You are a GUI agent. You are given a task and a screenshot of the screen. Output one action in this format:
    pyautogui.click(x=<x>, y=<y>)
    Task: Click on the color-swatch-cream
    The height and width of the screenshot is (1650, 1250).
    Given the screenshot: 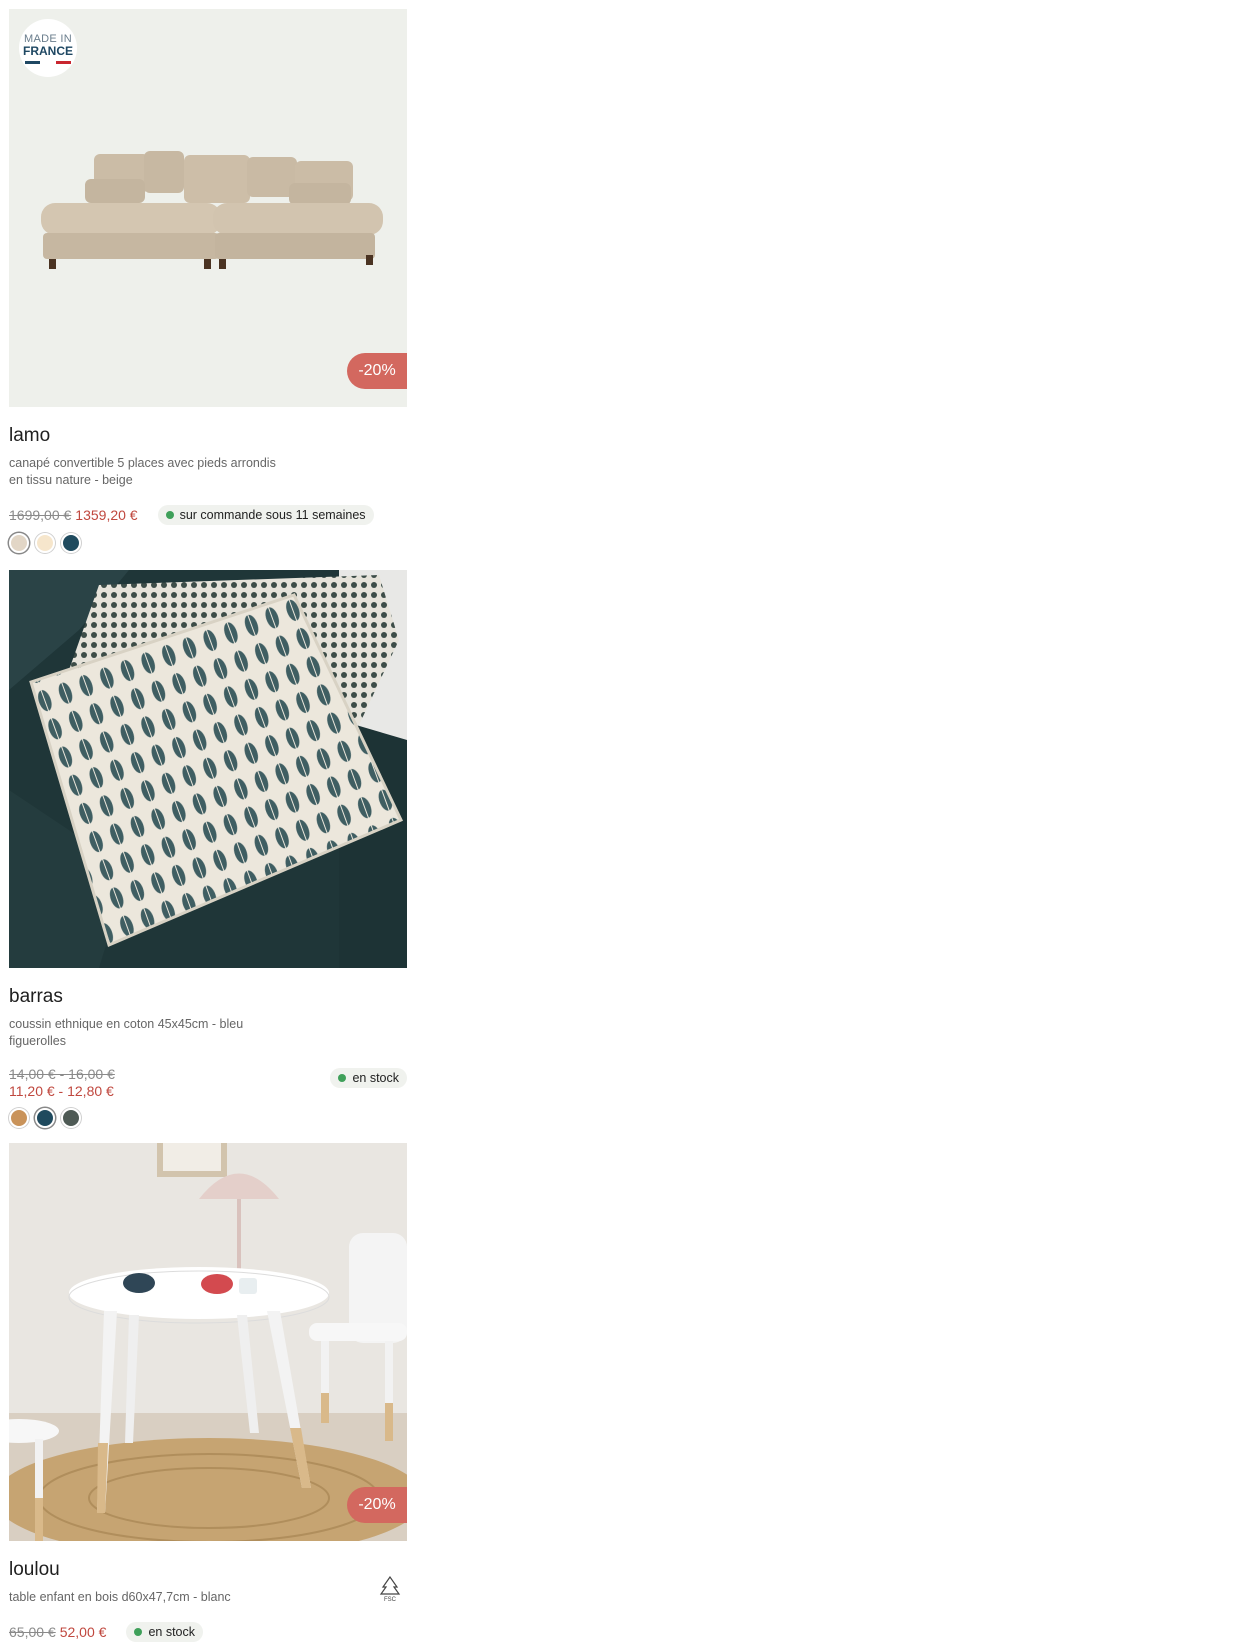 What is the action you would take?
    pyautogui.click(x=45, y=543)
    